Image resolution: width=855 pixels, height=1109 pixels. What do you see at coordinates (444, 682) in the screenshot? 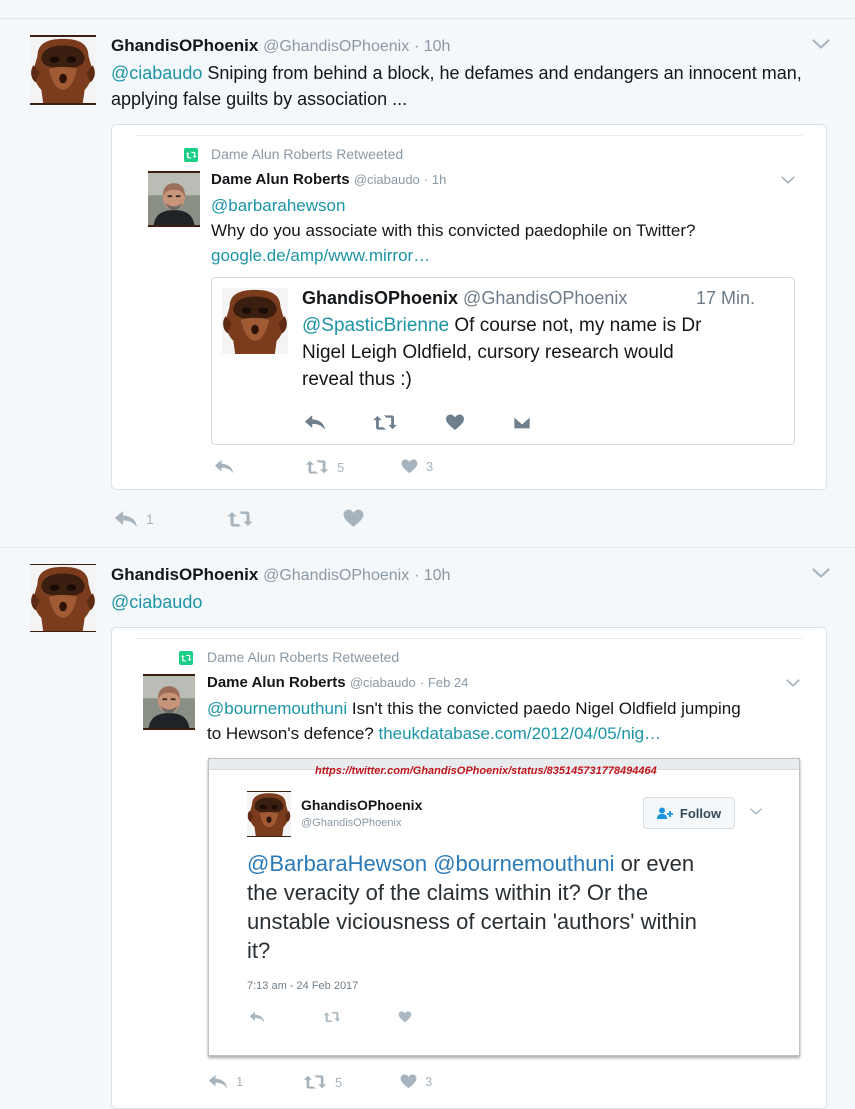
I see `tweet-time: · Feb 24` at bounding box center [444, 682].